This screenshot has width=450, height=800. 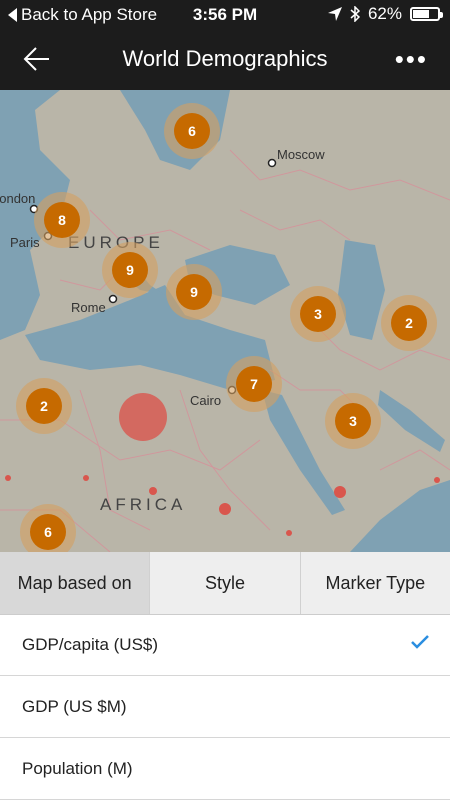 I want to click on status-right: 62%, so click(x=385, y=14).